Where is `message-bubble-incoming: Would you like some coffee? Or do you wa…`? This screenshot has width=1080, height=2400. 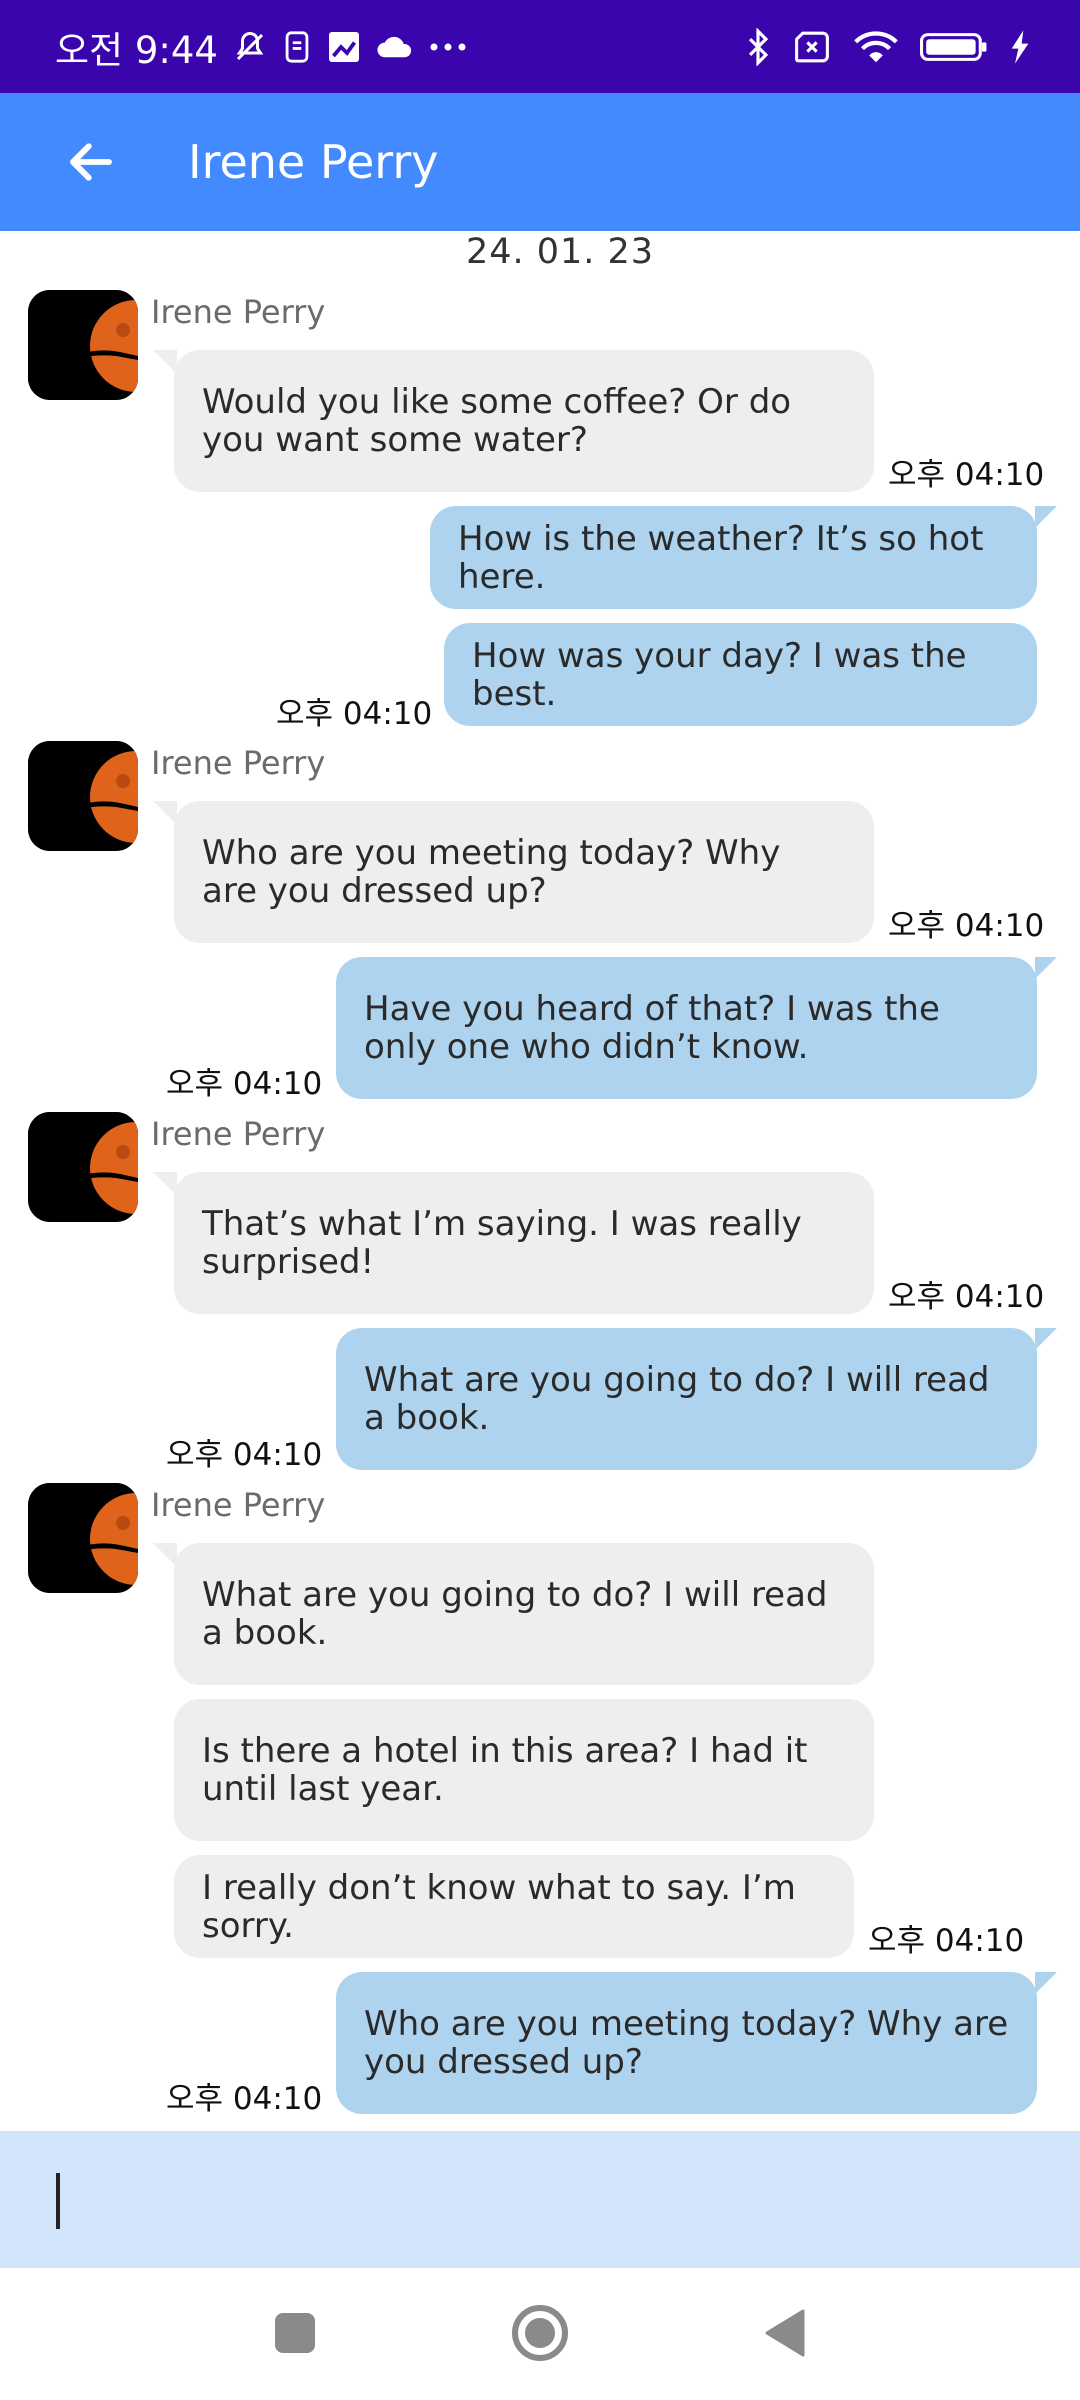 message-bubble-incoming: Would you like some coffee? Or do you wa… is located at coordinates (524, 421).